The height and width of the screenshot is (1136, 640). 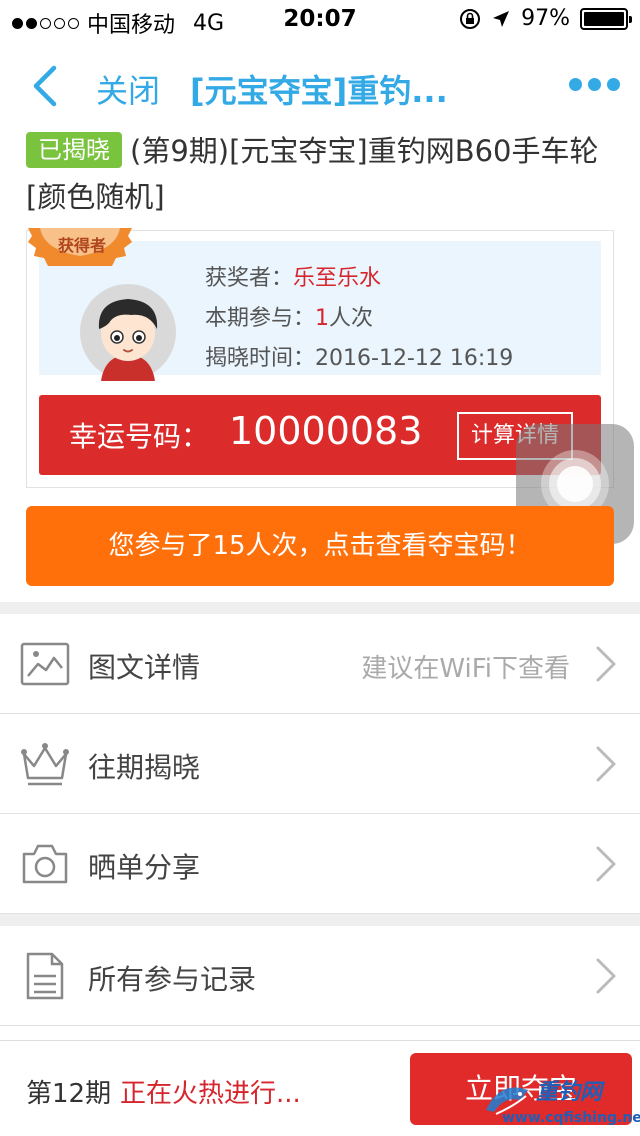 What do you see at coordinates (74, 150) in the screenshot?
I see `revealed-tag: 已揭晓` at bounding box center [74, 150].